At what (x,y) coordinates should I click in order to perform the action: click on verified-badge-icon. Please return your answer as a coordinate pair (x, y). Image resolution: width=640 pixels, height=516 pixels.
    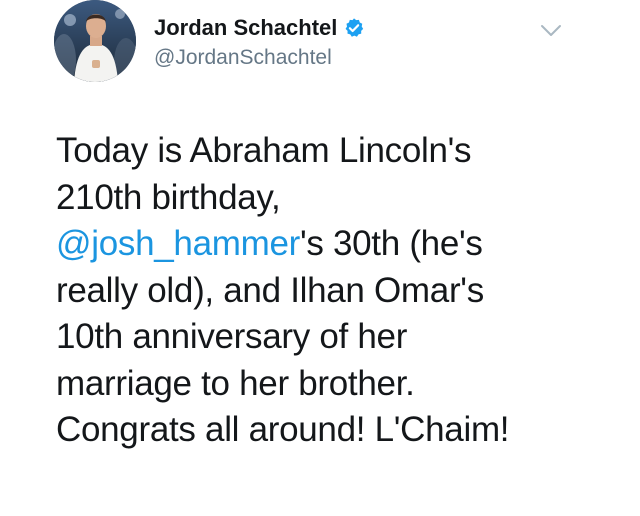
    Looking at the image, I should click on (354, 28).